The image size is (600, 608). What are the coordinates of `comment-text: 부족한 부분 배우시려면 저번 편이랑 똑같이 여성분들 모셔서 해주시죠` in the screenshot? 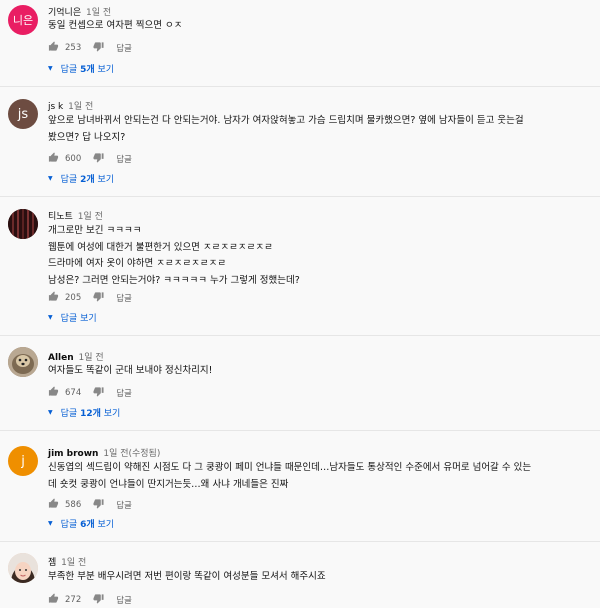 It's located at (320, 577).